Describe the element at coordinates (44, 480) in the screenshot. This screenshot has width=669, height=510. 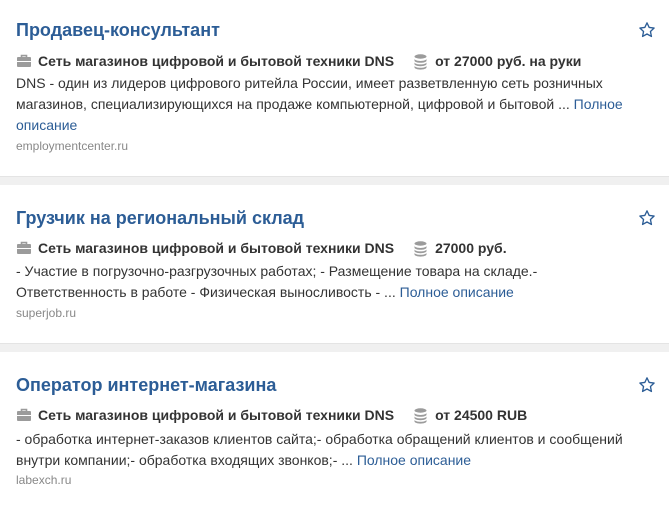
I see `source-site: labexch.ru` at that location.